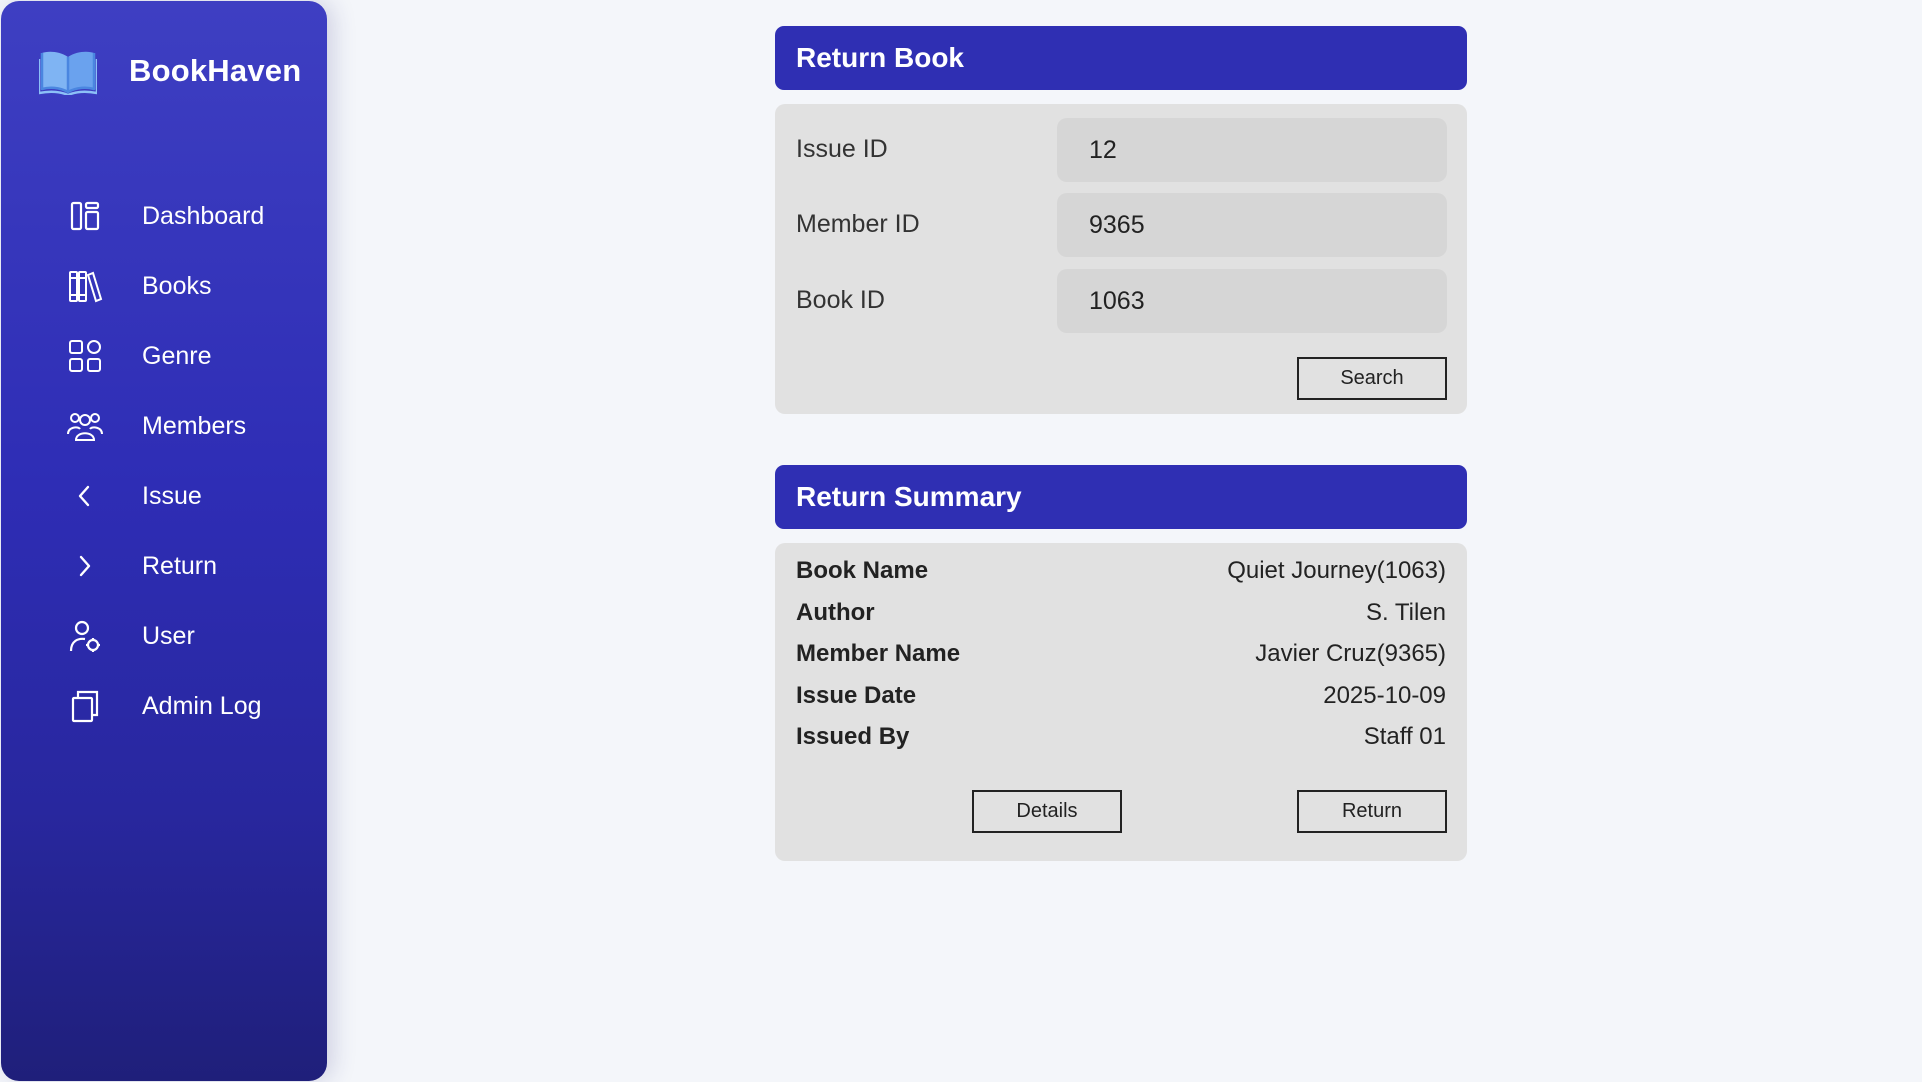 The width and height of the screenshot is (1922, 1082). I want to click on user-icon, so click(85, 636).